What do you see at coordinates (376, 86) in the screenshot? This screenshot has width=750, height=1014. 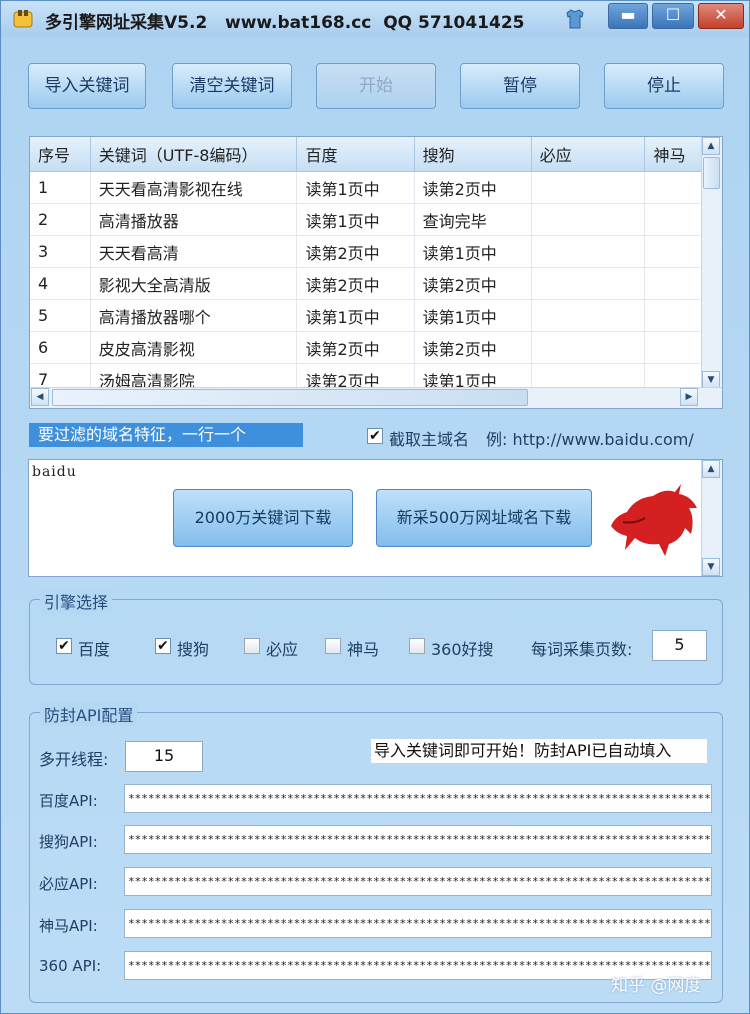 I see `start-button: 开始` at bounding box center [376, 86].